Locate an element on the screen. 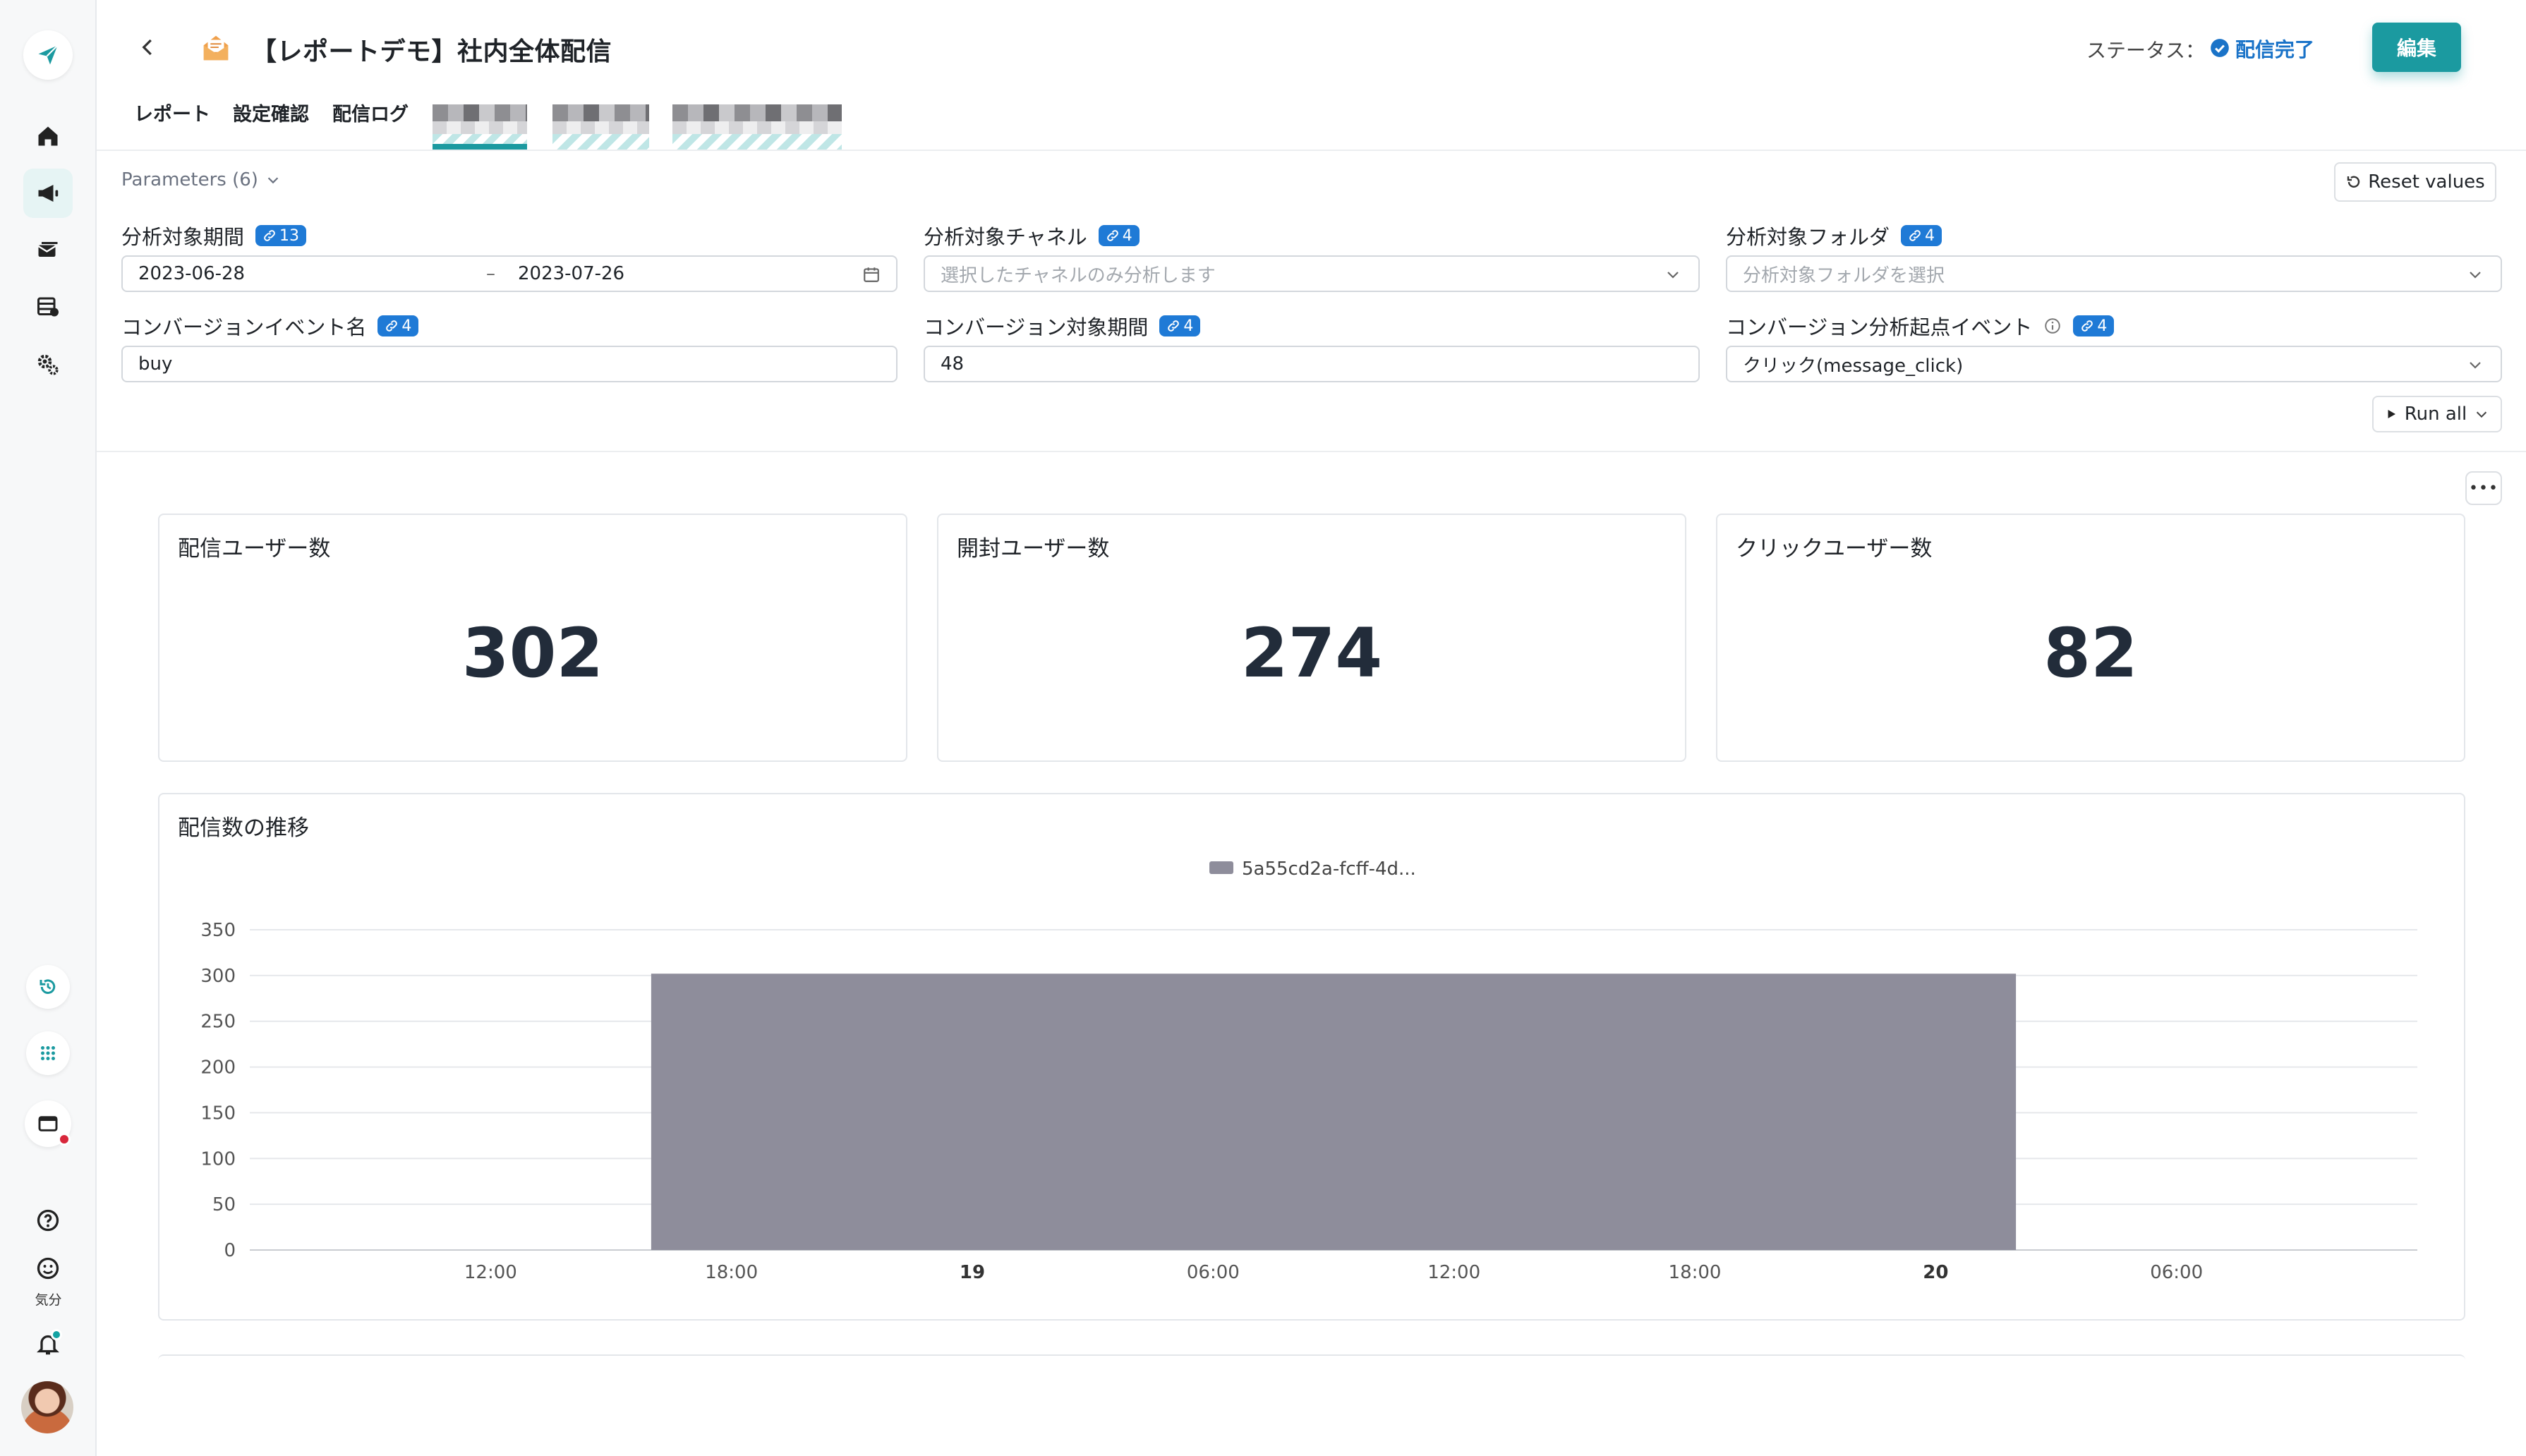 The height and width of the screenshot is (1456, 2526). tab-delivery-log: 配信ログ is located at coordinates (370, 113).